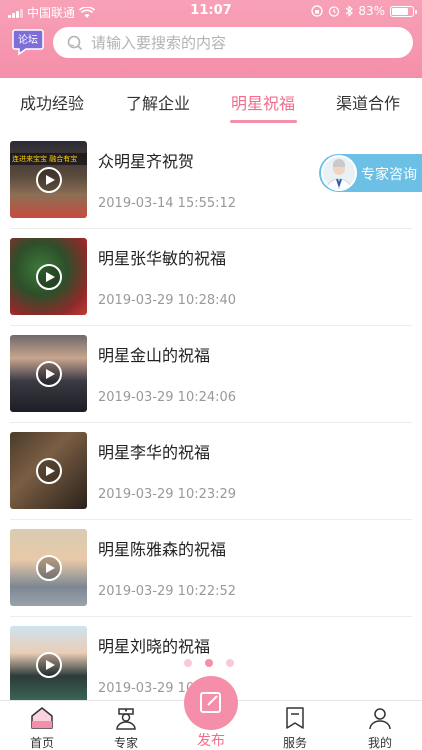 Image resolution: width=422 pixels, height=750 pixels. I want to click on thumbnail-banner: 连进来宝宝 融合有宝, so click(48, 159).